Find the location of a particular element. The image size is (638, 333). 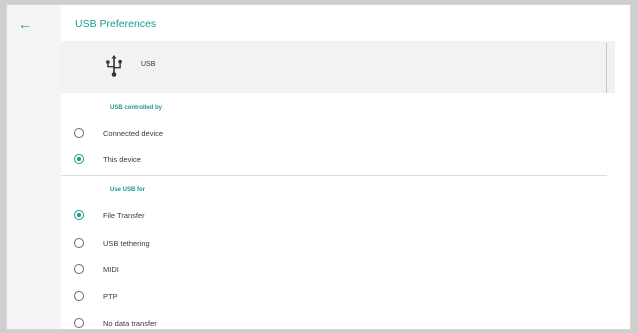

section-header-usb-controlled-by: USB controlled by is located at coordinates (136, 108).